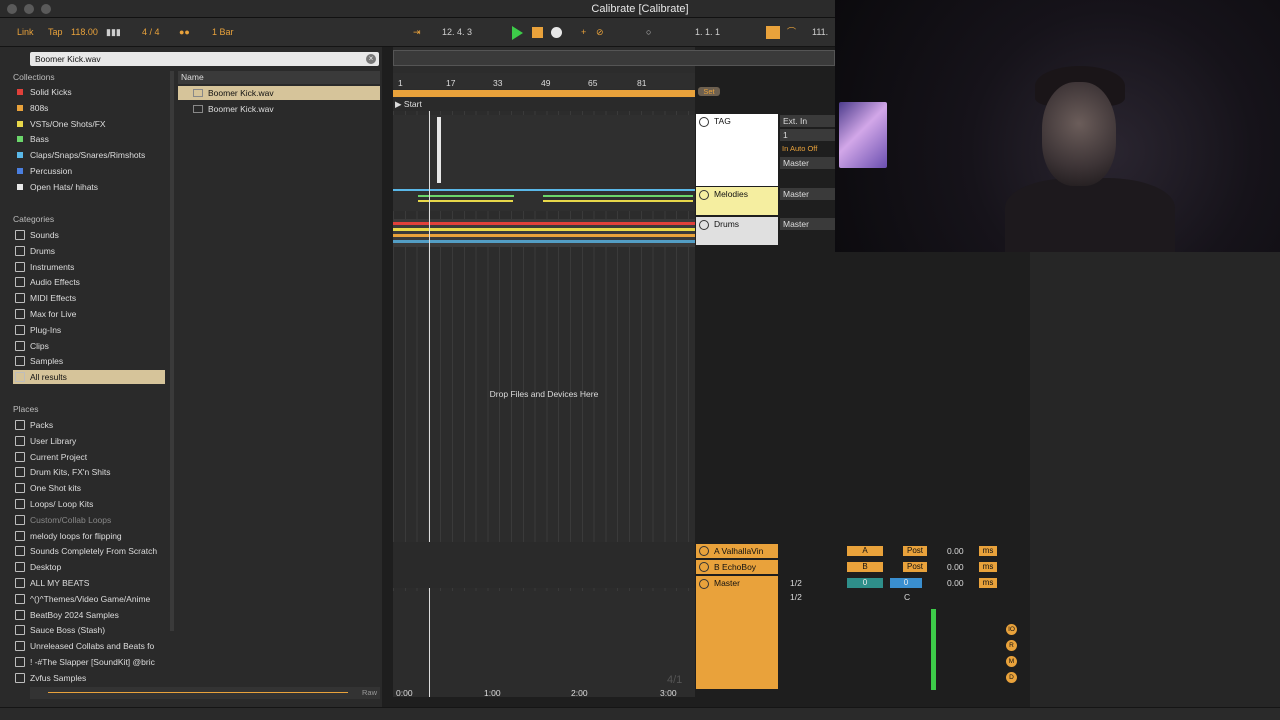 This screenshot has width=1280, height=720. I want to click on automation-arm-icon: ⊘, so click(600, 32).